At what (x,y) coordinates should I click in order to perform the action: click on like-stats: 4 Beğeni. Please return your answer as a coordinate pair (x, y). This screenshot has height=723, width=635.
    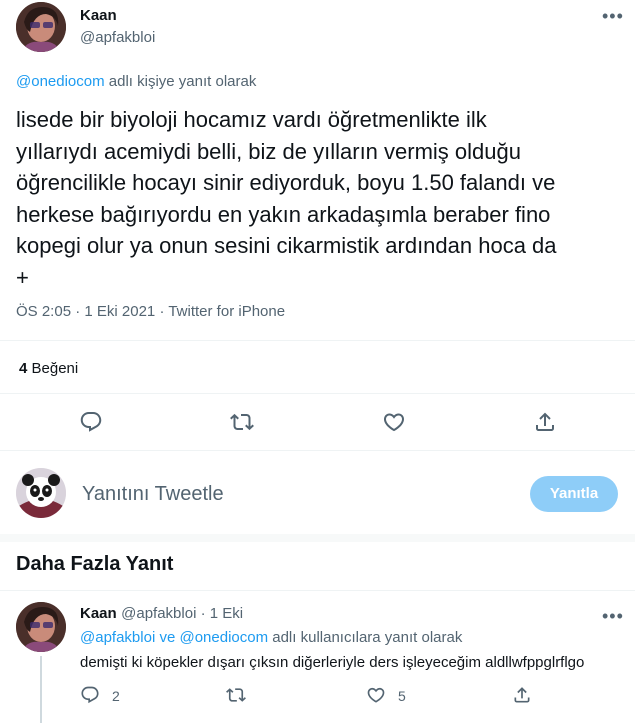
    Looking at the image, I should click on (48, 368).